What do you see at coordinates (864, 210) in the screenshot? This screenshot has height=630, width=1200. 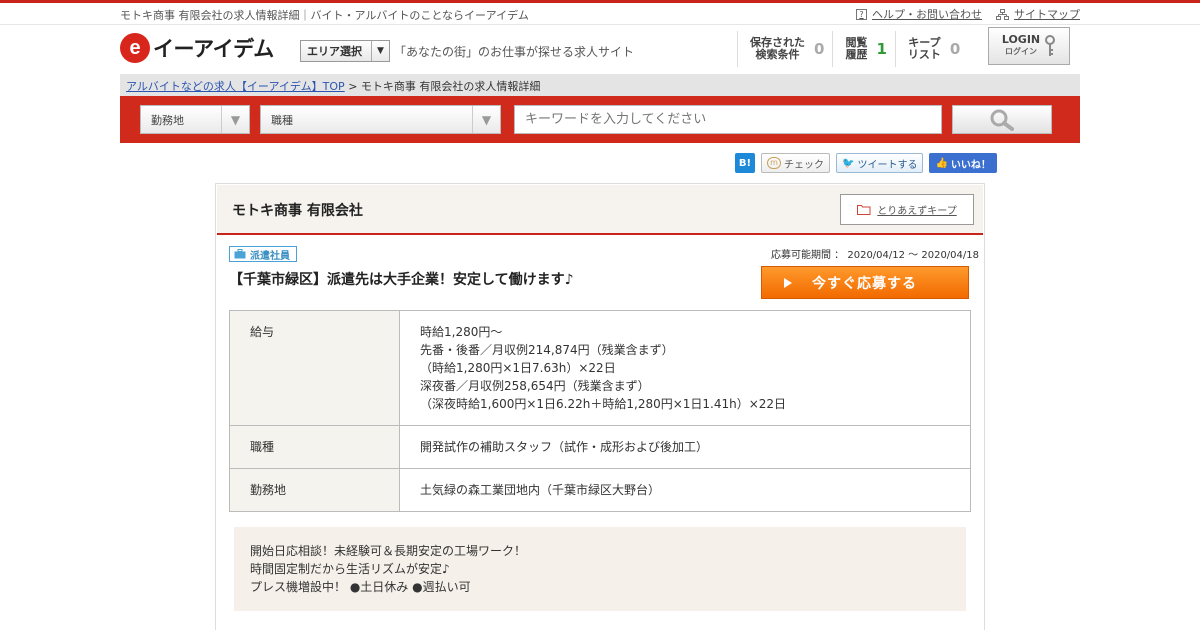 I see `folder-icon` at bounding box center [864, 210].